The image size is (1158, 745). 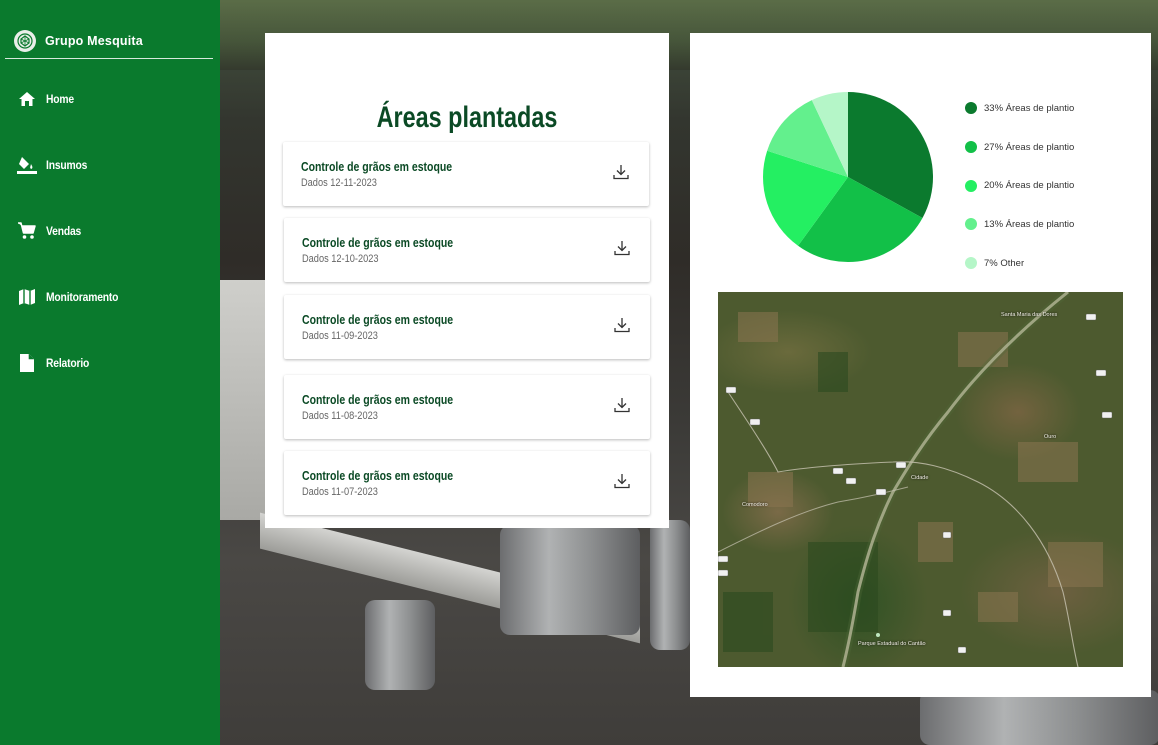 I want to click on brand-name: Grupo Mesquita, so click(x=94, y=41).